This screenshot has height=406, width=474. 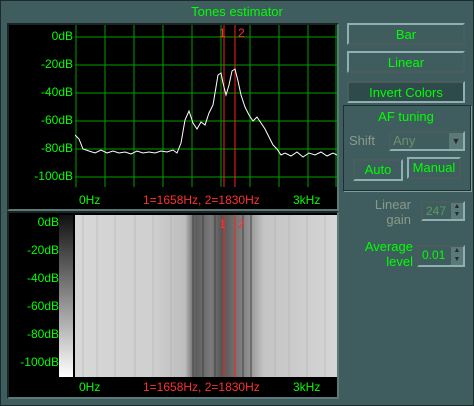 I want to click on spectrum-y-label: -80dB, so click(x=56, y=148).